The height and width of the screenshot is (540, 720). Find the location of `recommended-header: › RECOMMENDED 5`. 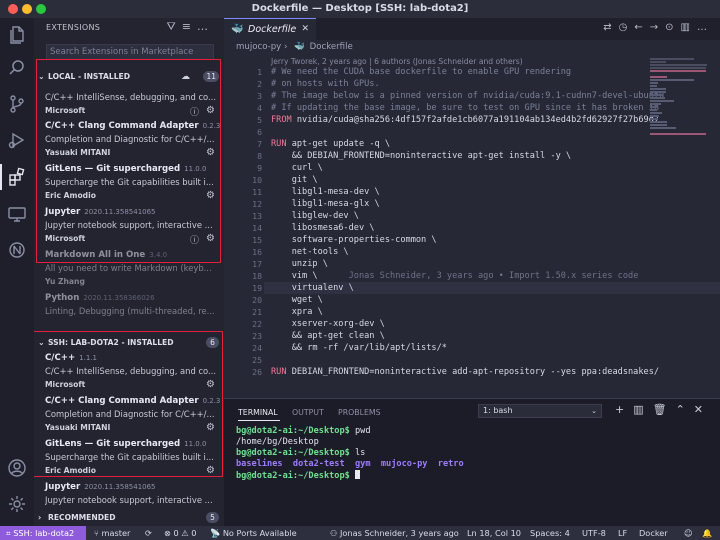

recommended-header: › RECOMMENDED 5 is located at coordinates (129, 517).